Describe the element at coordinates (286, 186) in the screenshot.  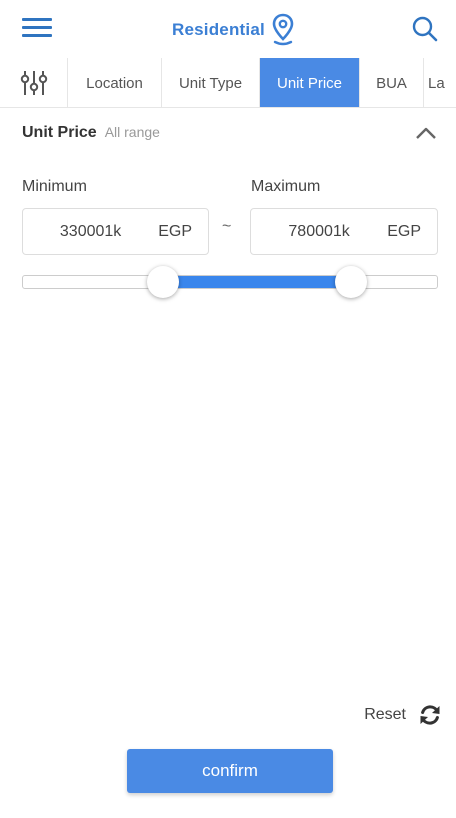
I see `maximum-label: Maximum` at that location.